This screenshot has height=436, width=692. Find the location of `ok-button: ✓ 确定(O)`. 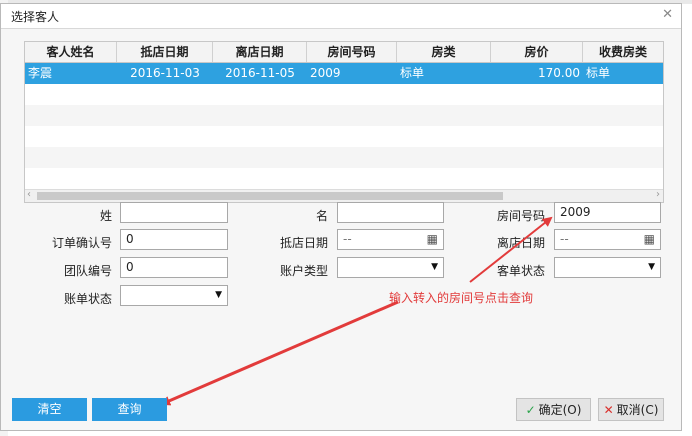

ok-button: ✓ 确定(O) is located at coordinates (553, 409).